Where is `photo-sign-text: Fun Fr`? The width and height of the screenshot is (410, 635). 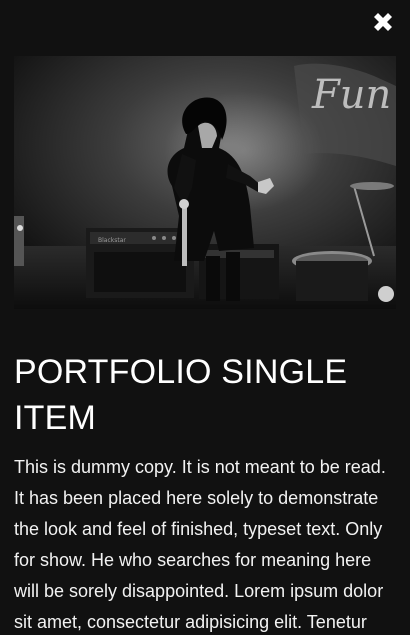 photo-sign-text: Fun Fr is located at coordinates (353, 95).